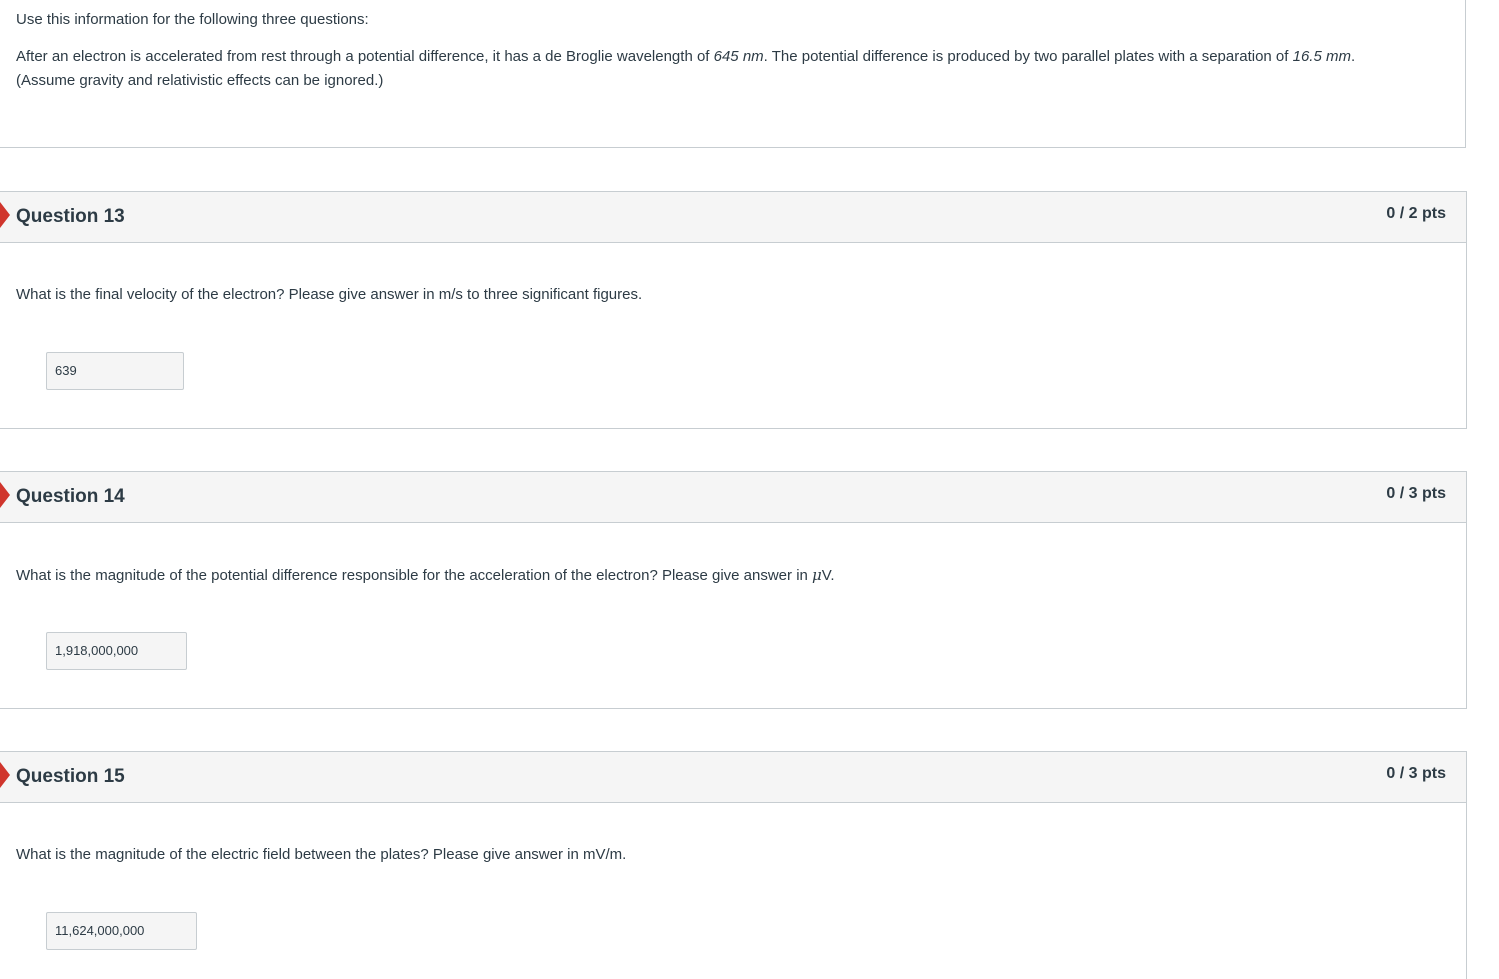  Describe the element at coordinates (70, 496) in the screenshot. I see `question-title: Question 14` at that location.